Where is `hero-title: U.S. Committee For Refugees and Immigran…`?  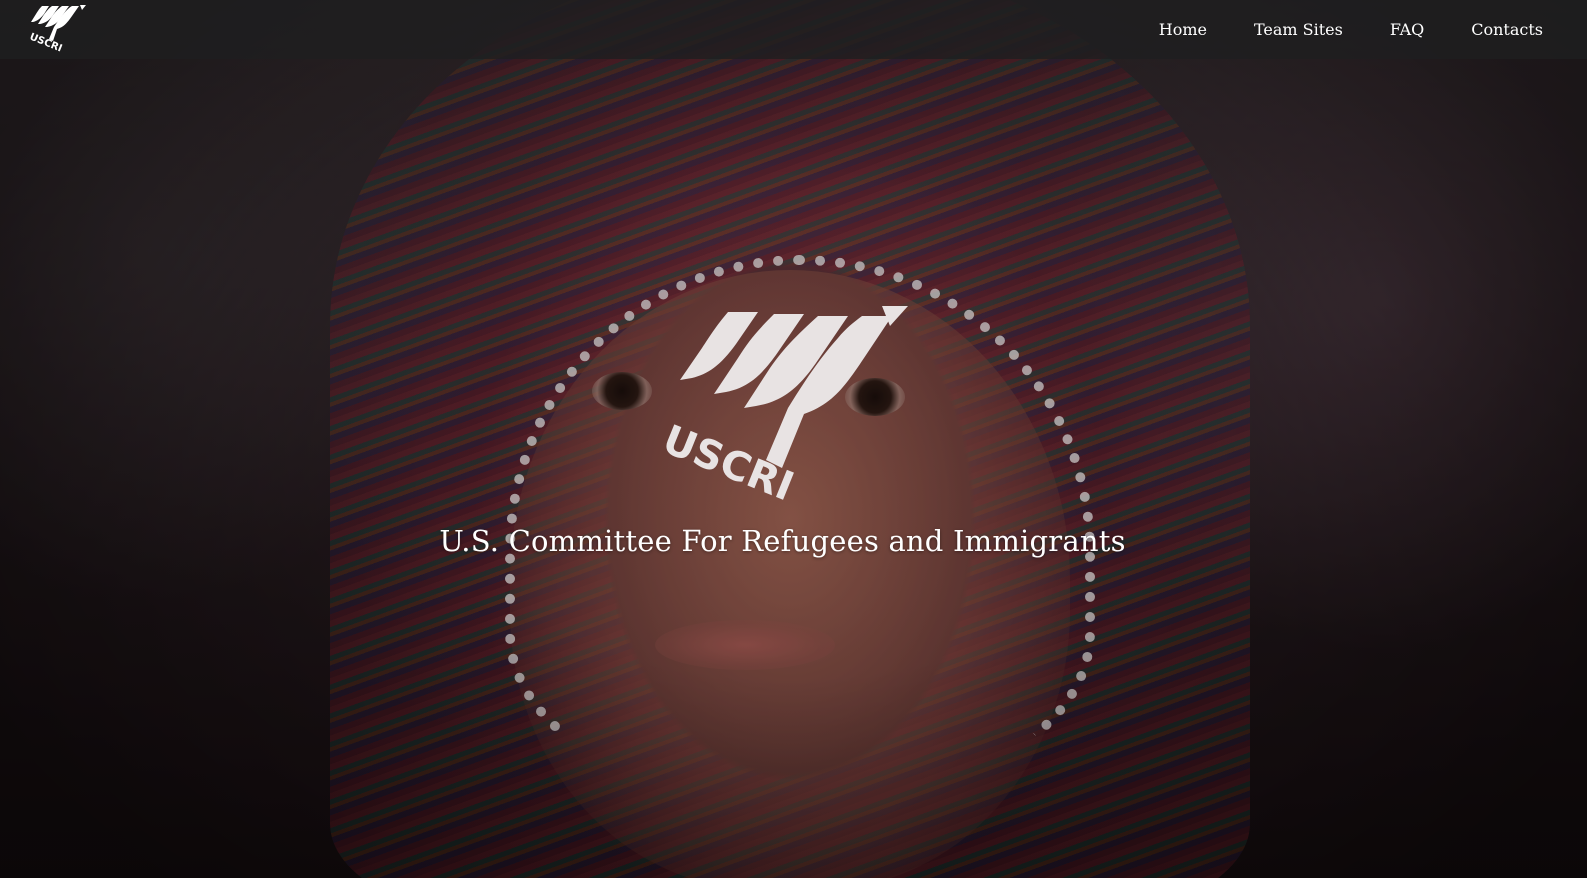
hero-title: U.S. Committee For Refugees and Immigran… is located at coordinates (782, 541).